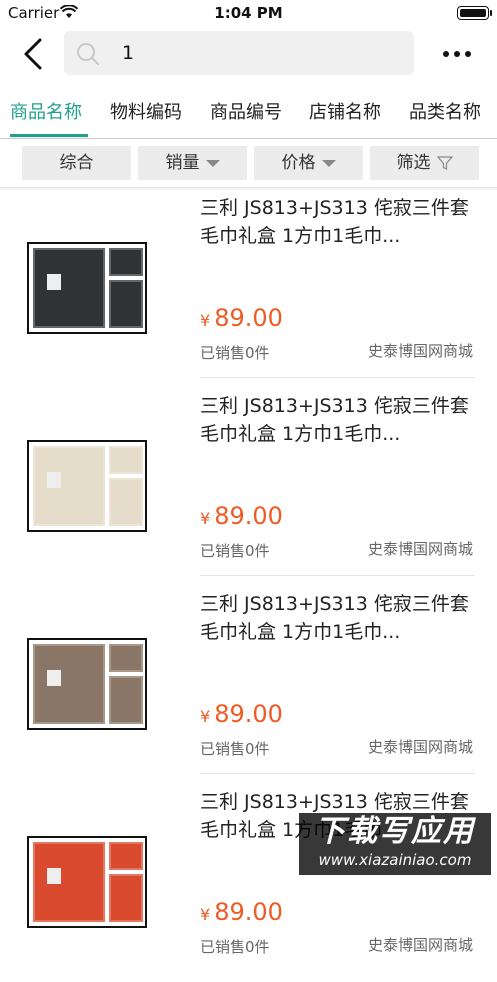 The image size is (497, 982). I want to click on tab-shop-name: 店铺名称, so click(345, 111).